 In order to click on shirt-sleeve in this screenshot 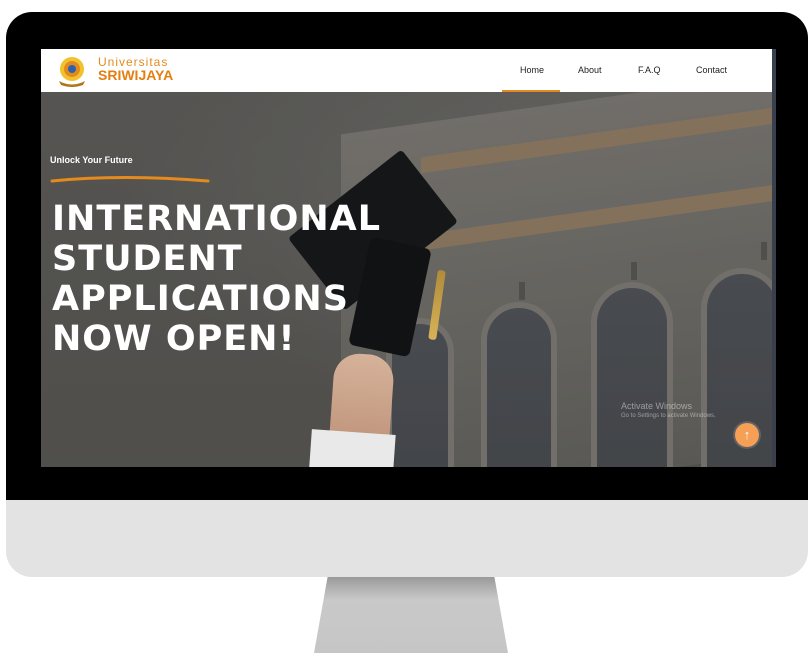, I will do `click(351, 448)`.